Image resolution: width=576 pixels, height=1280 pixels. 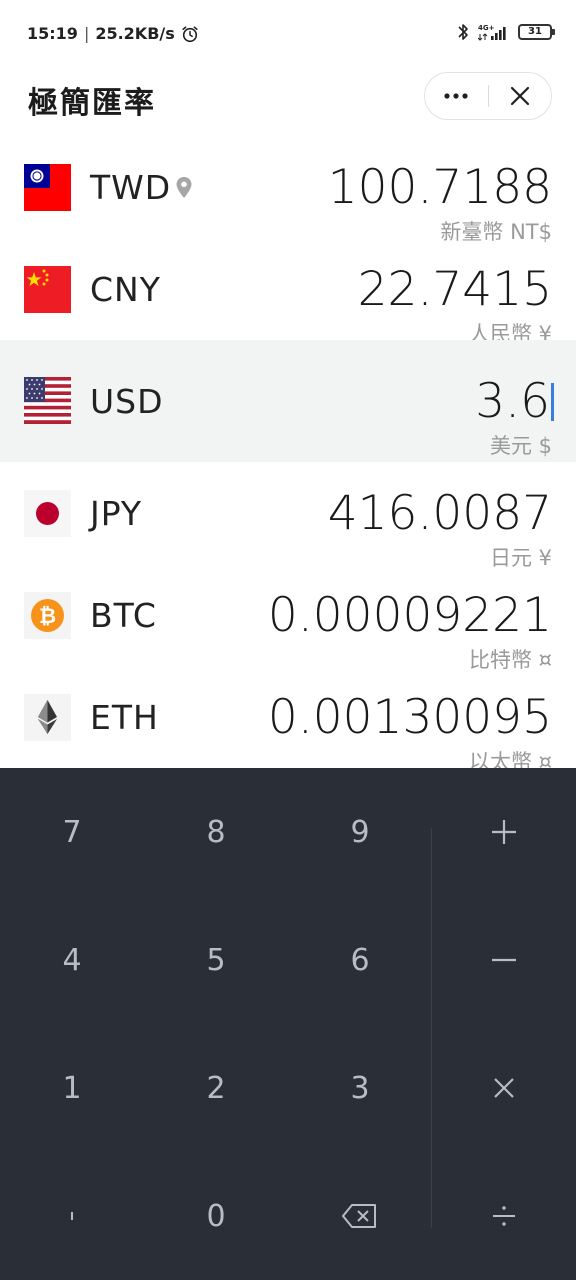 I want to click on currency-row-twd: TWD 100.7188 新臺幣 NT$, so click(x=288, y=192).